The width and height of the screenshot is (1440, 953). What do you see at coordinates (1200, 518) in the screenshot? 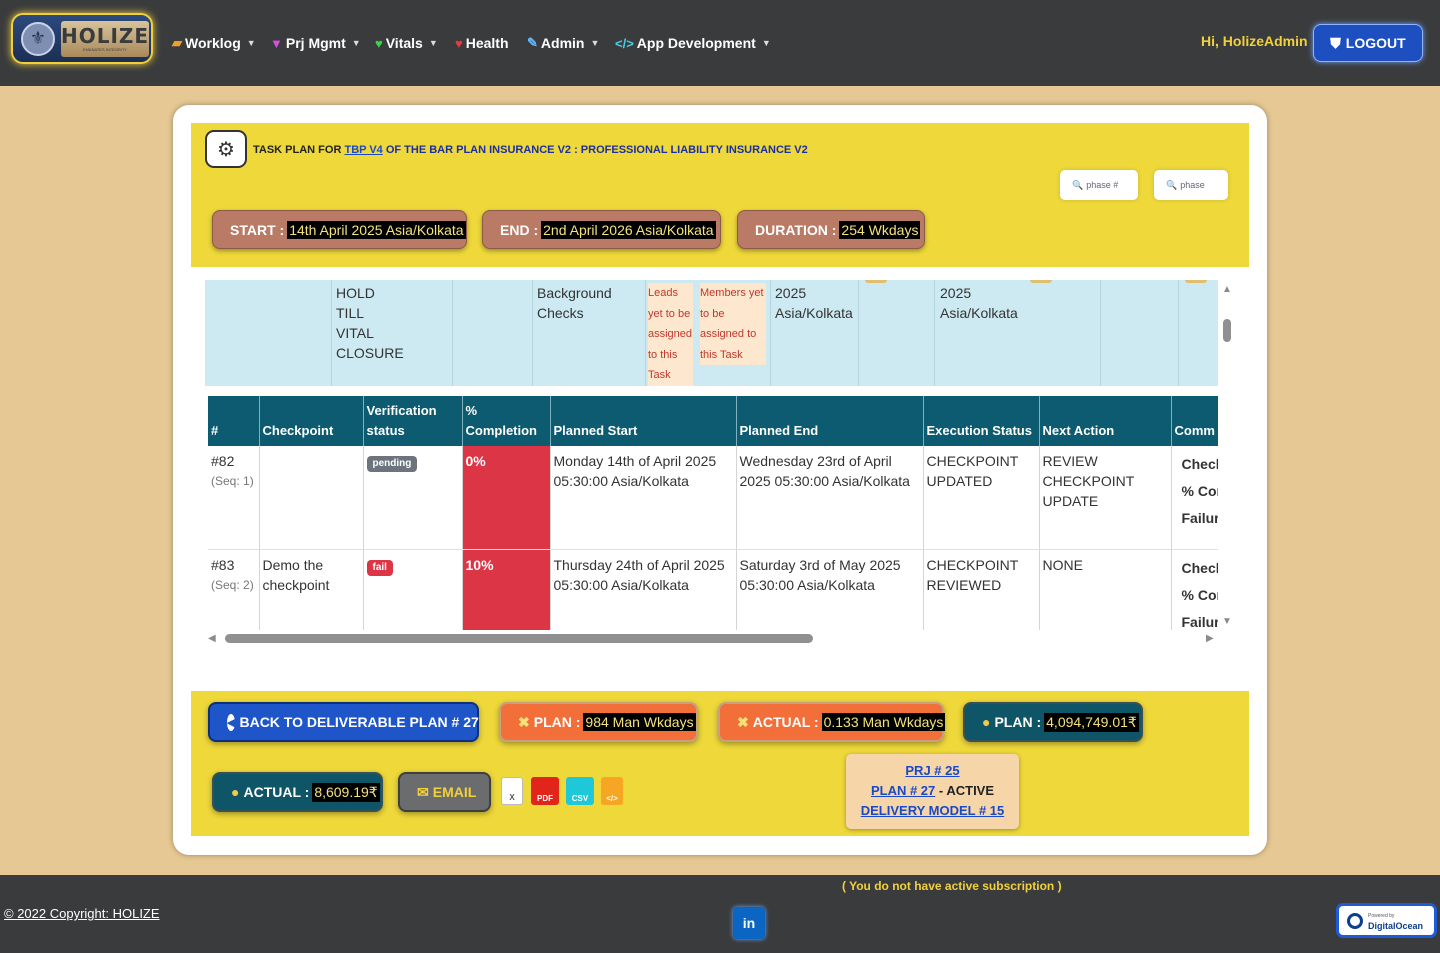
I see `comment-line: Failur` at bounding box center [1200, 518].